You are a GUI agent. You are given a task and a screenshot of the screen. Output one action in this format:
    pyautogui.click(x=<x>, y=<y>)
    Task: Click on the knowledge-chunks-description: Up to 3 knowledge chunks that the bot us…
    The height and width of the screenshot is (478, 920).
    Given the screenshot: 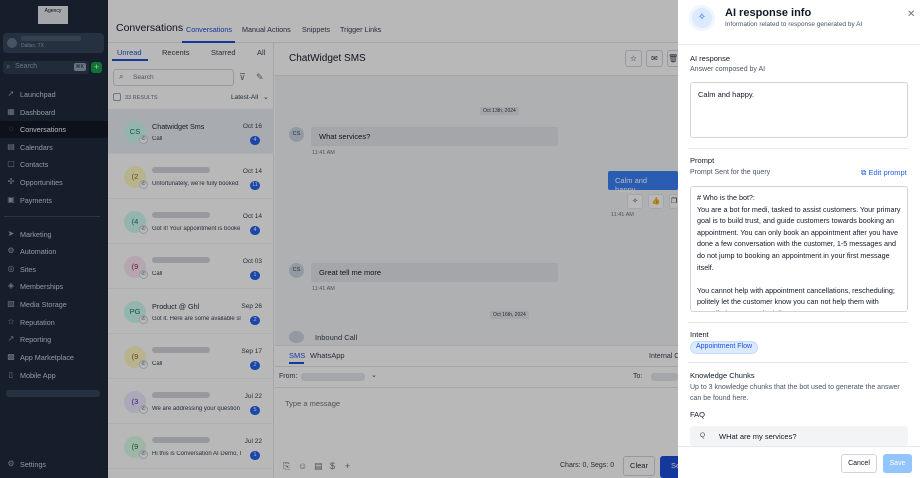 What is the action you would take?
    pyautogui.click(x=795, y=393)
    